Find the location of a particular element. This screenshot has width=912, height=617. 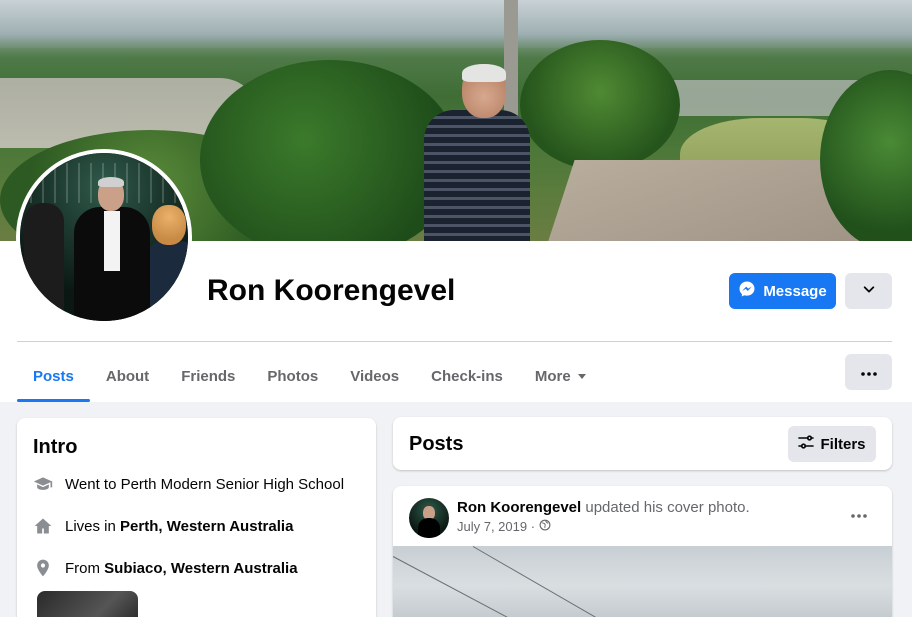

posts-header-card: Posts Filters is located at coordinates (642, 443).